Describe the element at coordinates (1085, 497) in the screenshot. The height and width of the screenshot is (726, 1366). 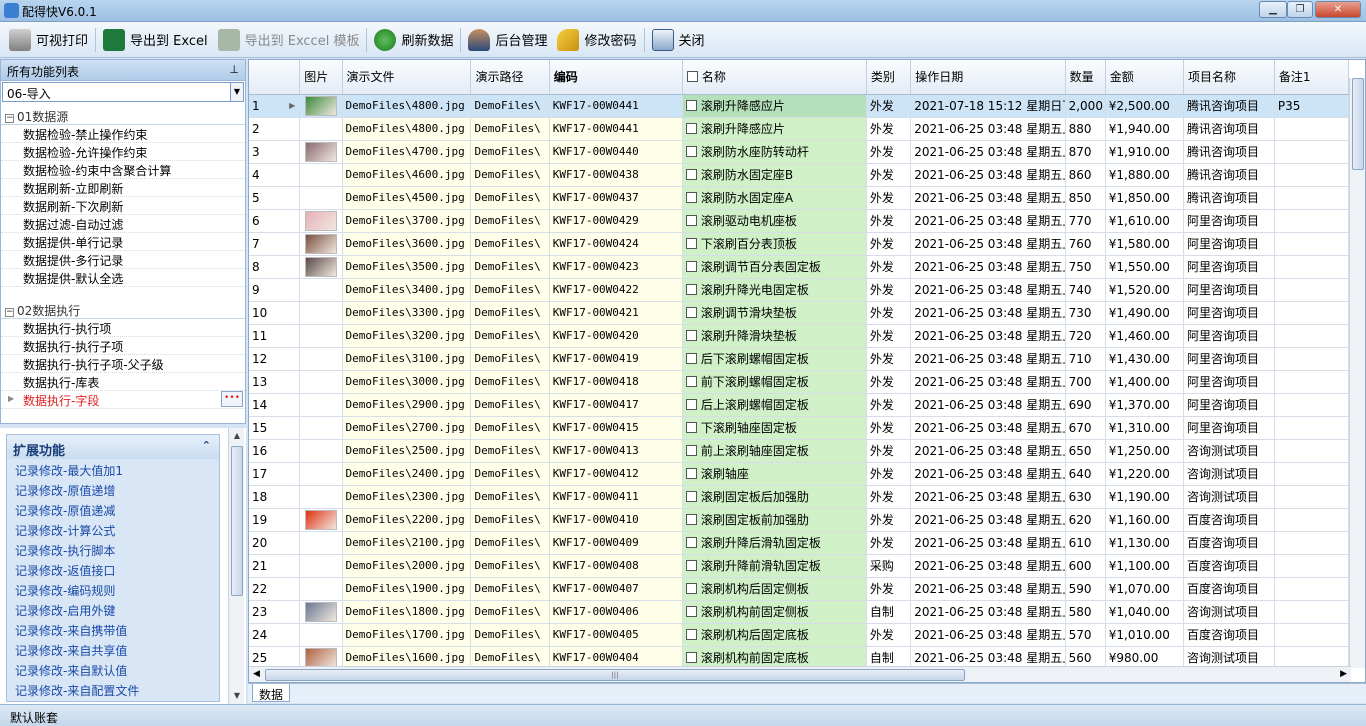
I see `quantity-cell: 630` at that location.